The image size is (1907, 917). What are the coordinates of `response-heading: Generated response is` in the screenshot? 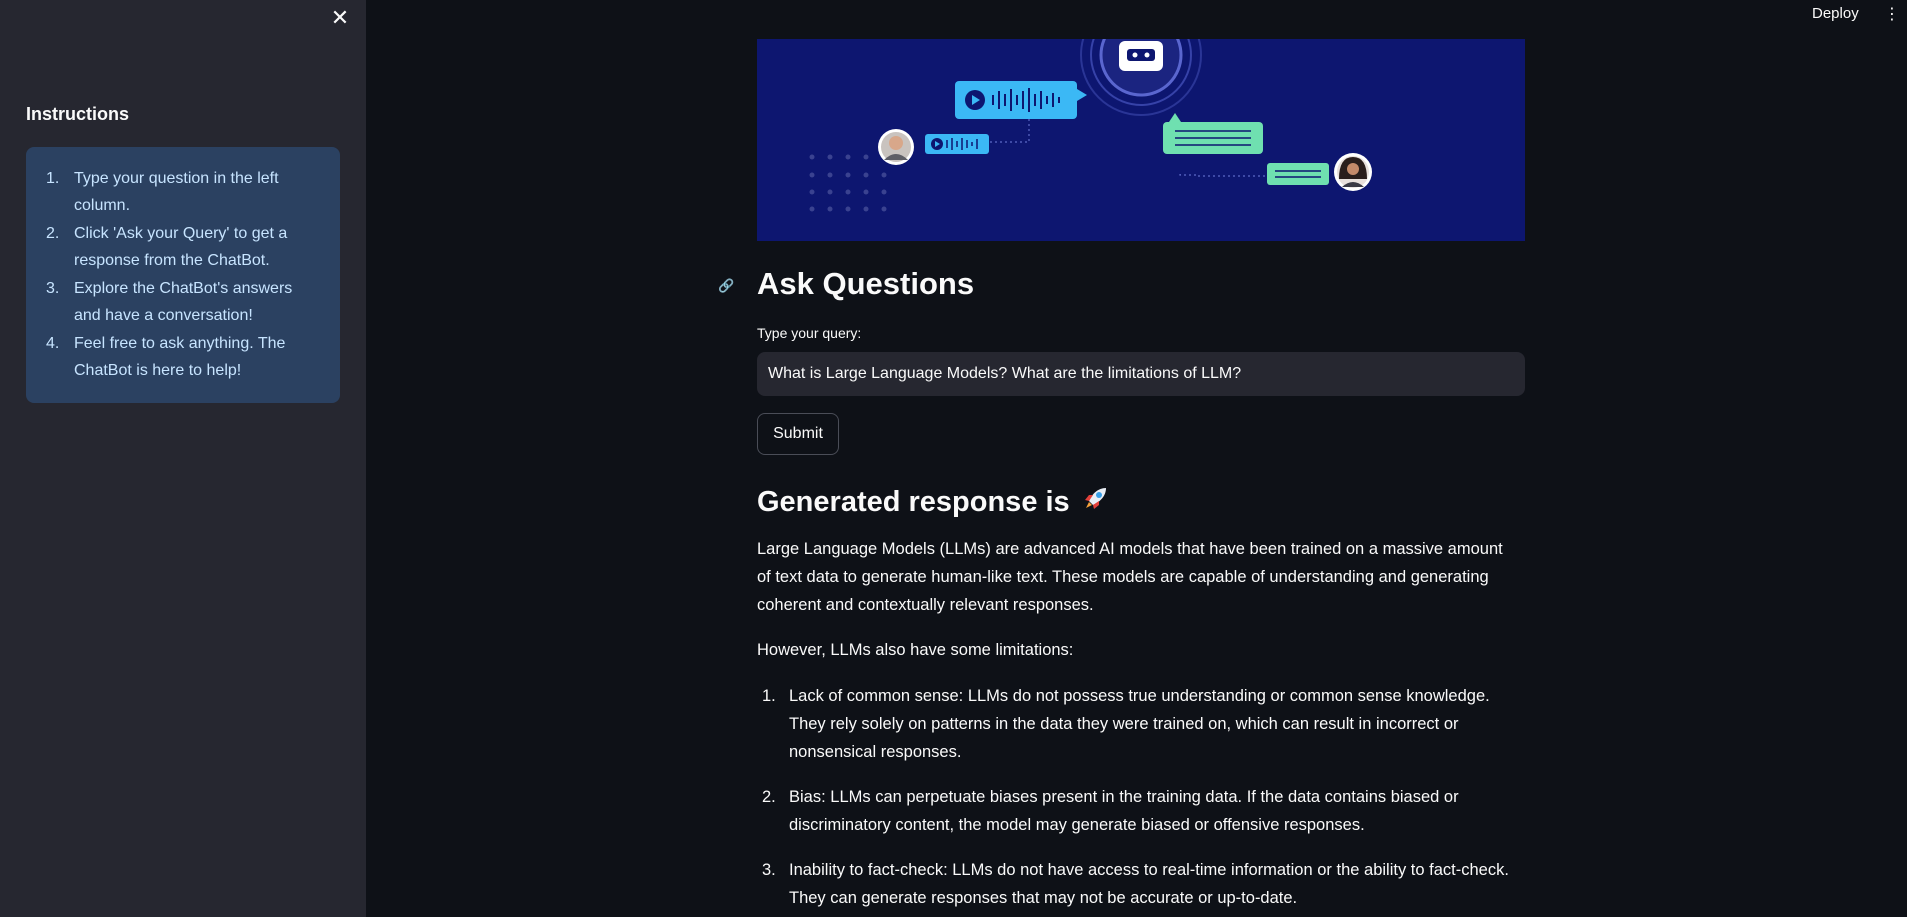 It's located at (934, 502).